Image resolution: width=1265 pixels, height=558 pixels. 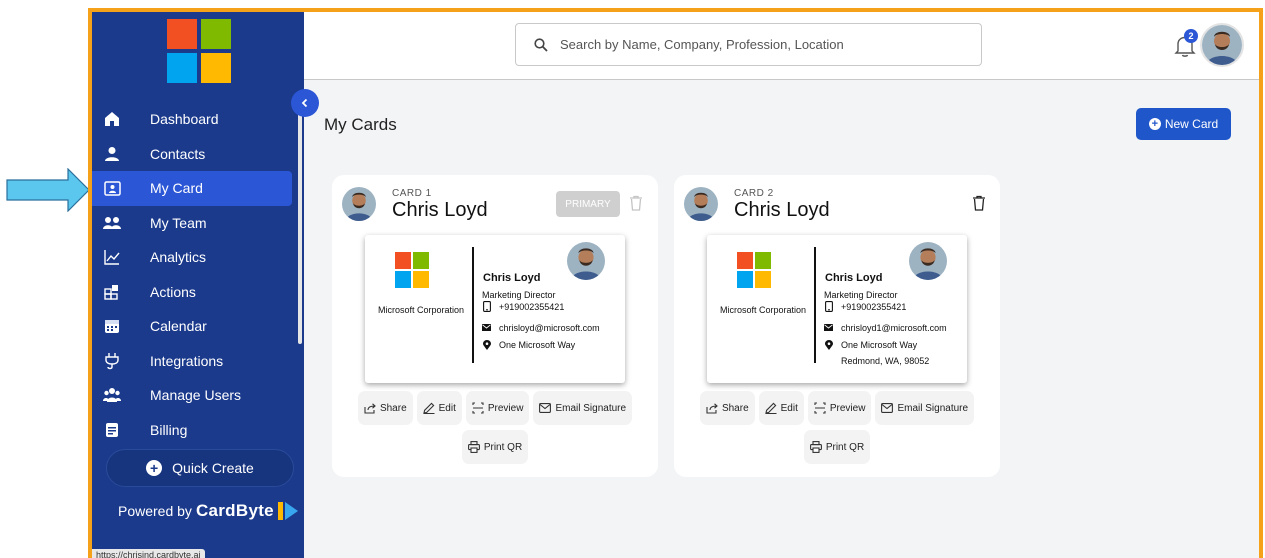 What do you see at coordinates (178, 222) in the screenshot?
I see `sidebar-item-label: My Team` at bounding box center [178, 222].